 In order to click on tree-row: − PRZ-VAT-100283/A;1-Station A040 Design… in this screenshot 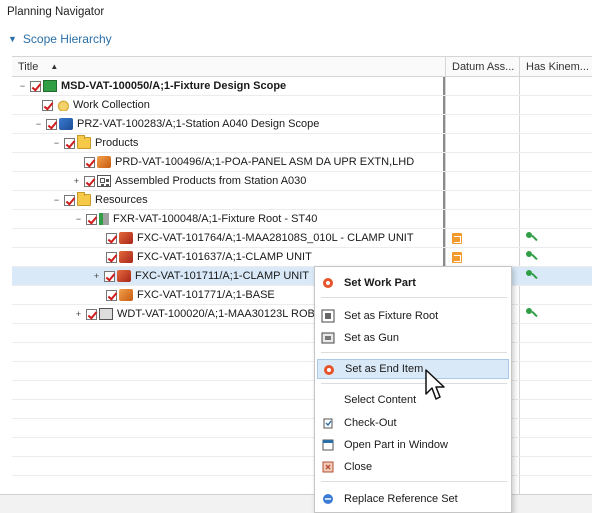, I will do `click(302, 124)`.